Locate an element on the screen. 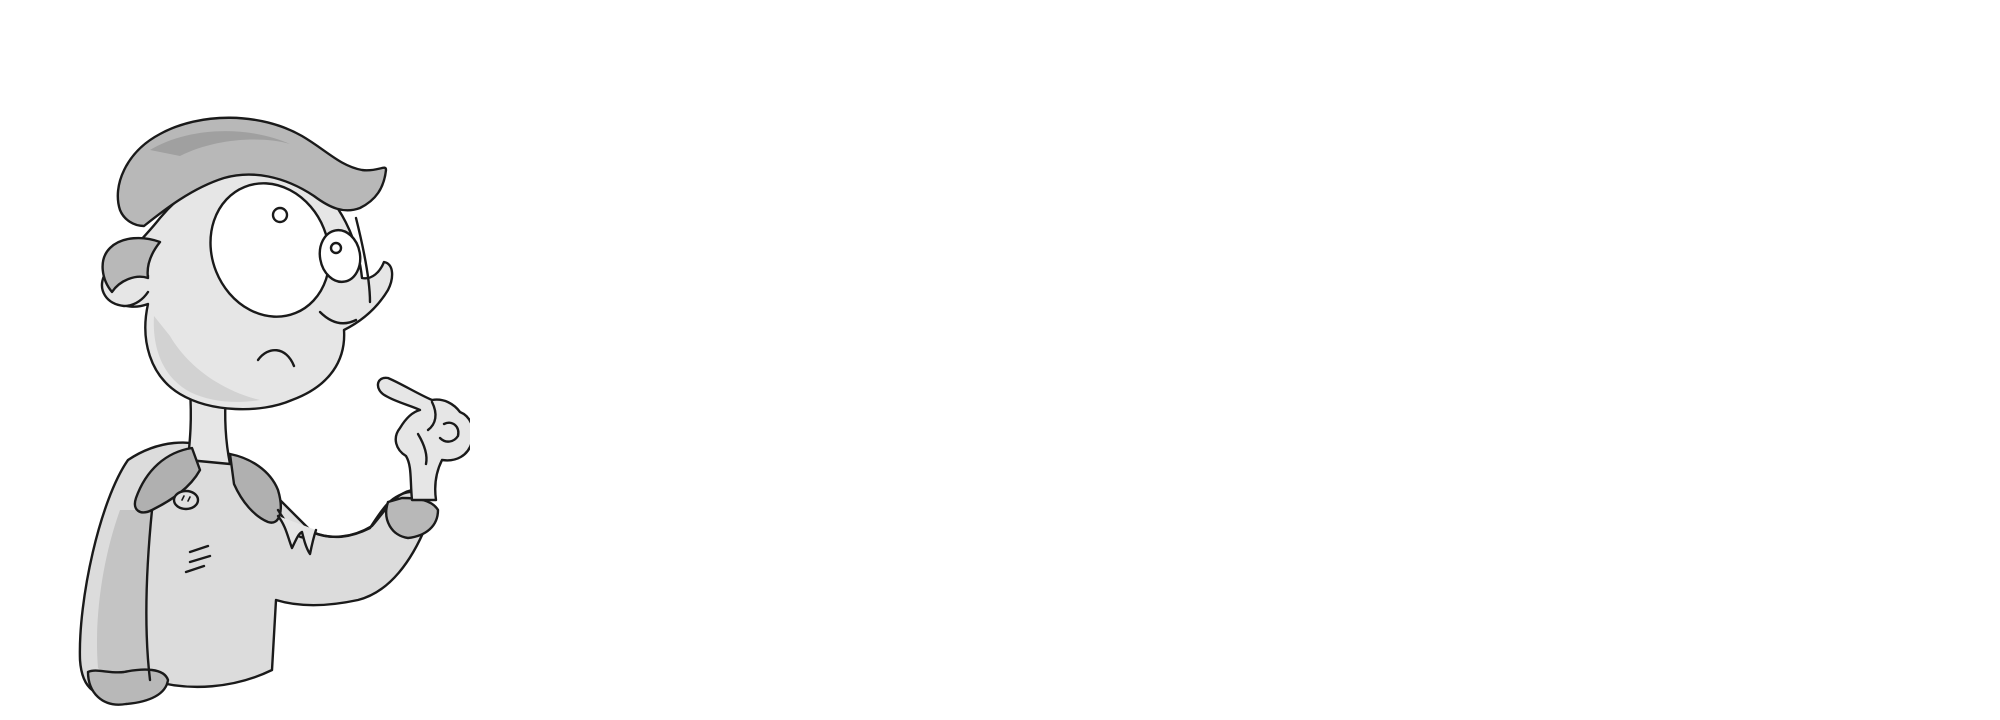 This screenshot has height=720, width=2000. right-pupil is located at coordinates (336, 248).